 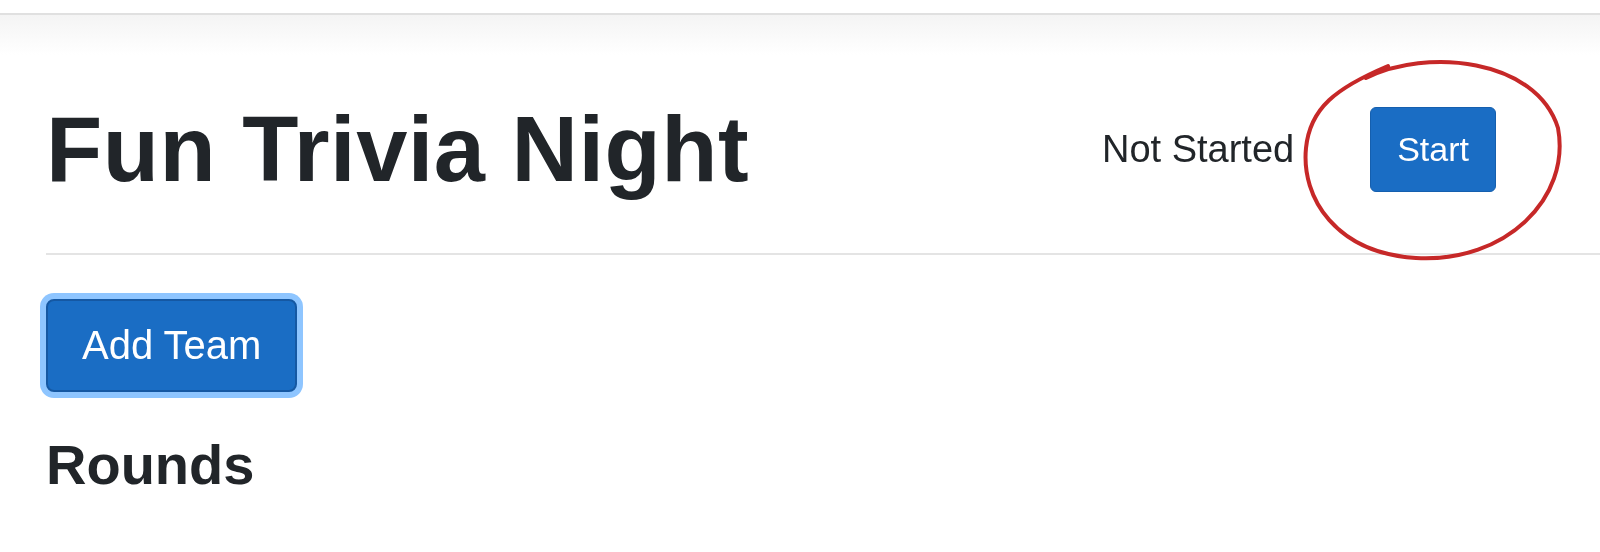 I want to click on start-button: Start, so click(x=1433, y=149).